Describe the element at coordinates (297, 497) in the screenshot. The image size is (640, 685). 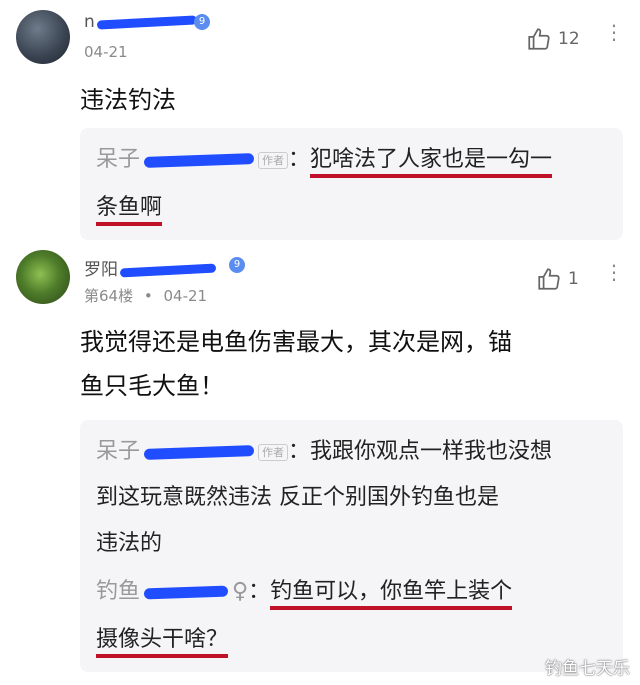
I see `reply-text: 到这玩意既然违法 反正个别国外钓鱼也是` at that location.